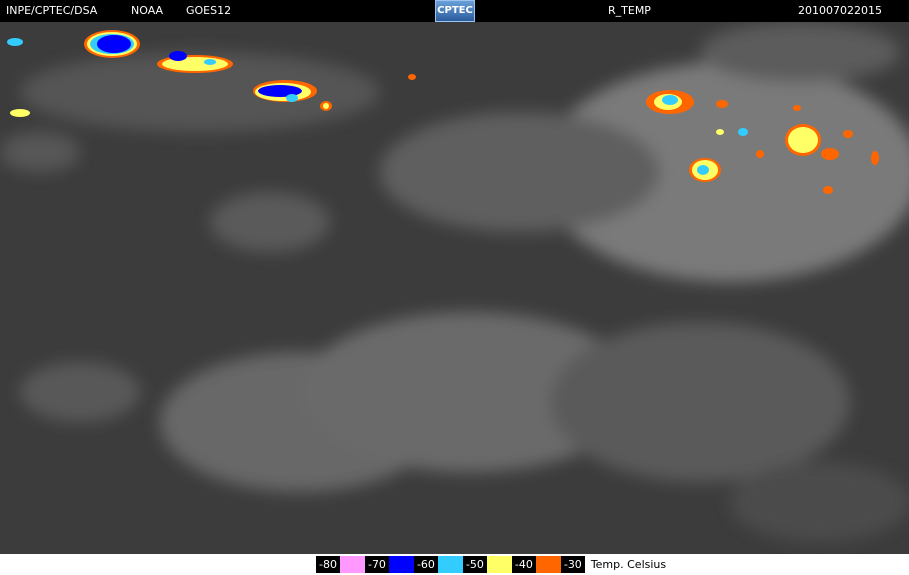  What do you see at coordinates (474, 564) in the screenshot?
I see `legend-label: -50` at bounding box center [474, 564].